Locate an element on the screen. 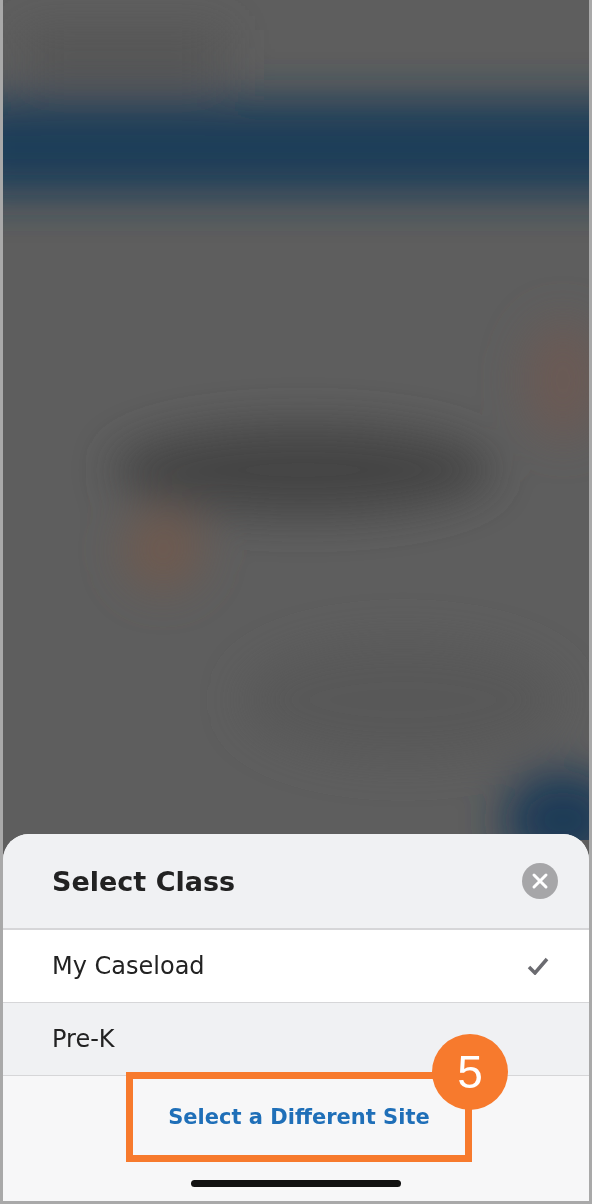  sheet-title: Select Class is located at coordinates (144, 881).